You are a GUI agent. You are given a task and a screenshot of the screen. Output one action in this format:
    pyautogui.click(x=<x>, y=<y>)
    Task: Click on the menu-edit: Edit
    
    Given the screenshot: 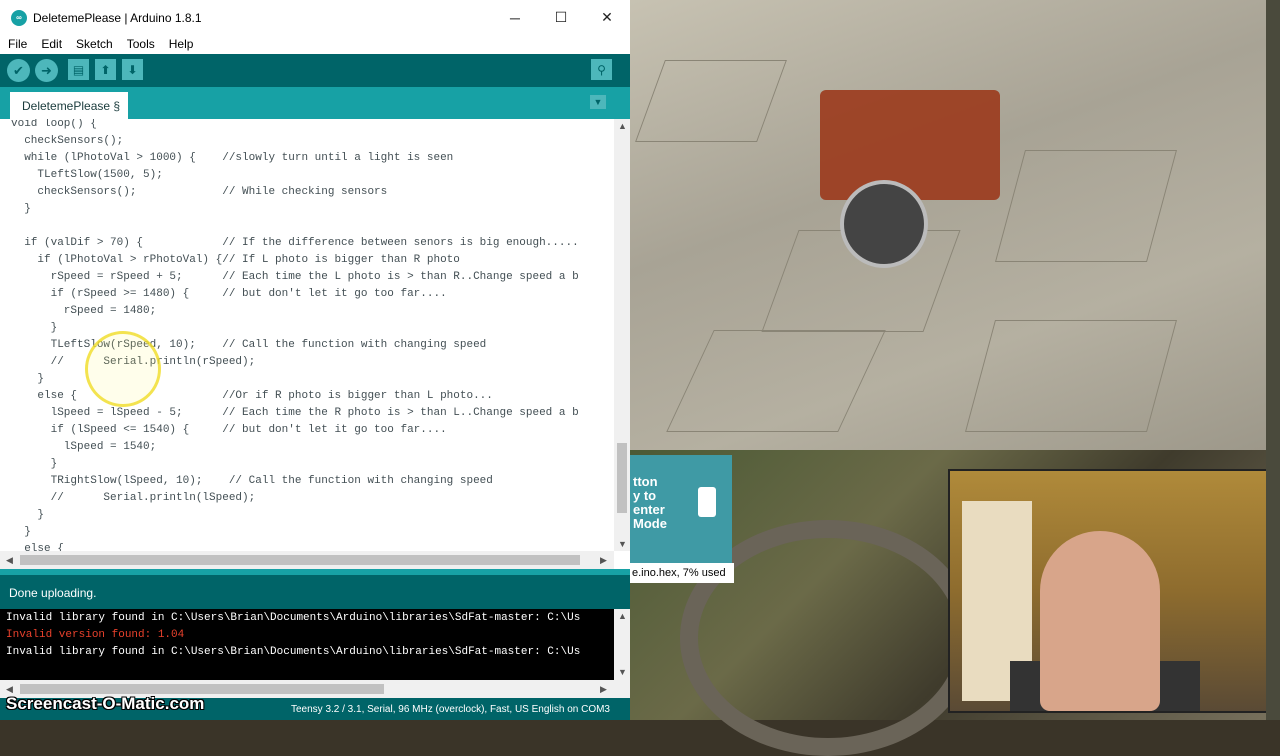 What is the action you would take?
    pyautogui.click(x=50, y=44)
    